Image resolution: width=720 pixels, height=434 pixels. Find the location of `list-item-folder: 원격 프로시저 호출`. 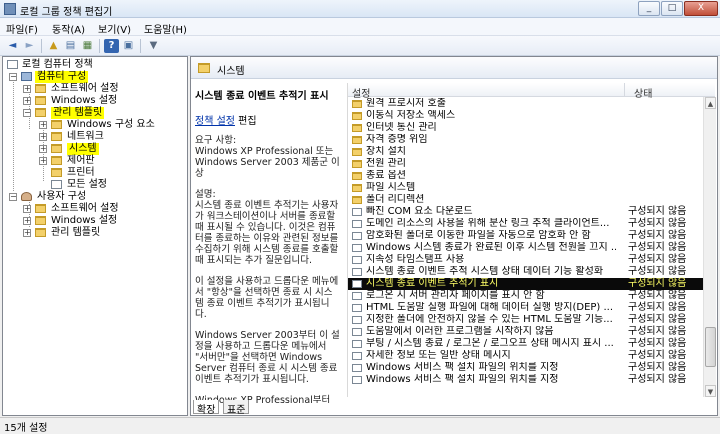

list-item-folder: 원격 프로시저 호출 is located at coordinates (526, 104).